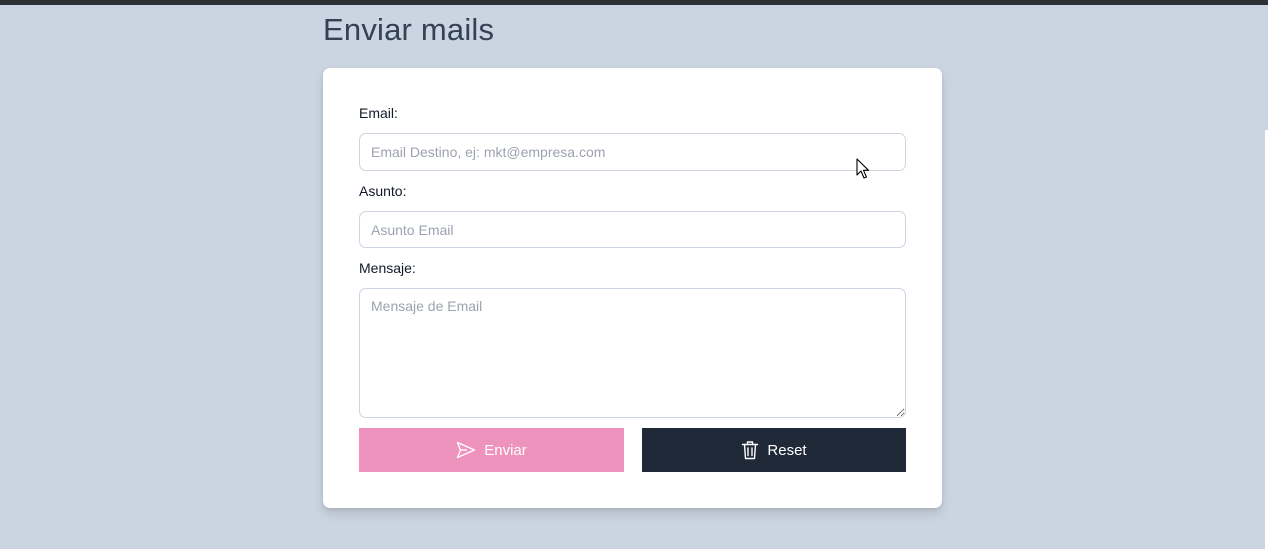 The height and width of the screenshot is (549, 1268). Describe the element at coordinates (632, 152) in the screenshot. I see `email-input` at that location.